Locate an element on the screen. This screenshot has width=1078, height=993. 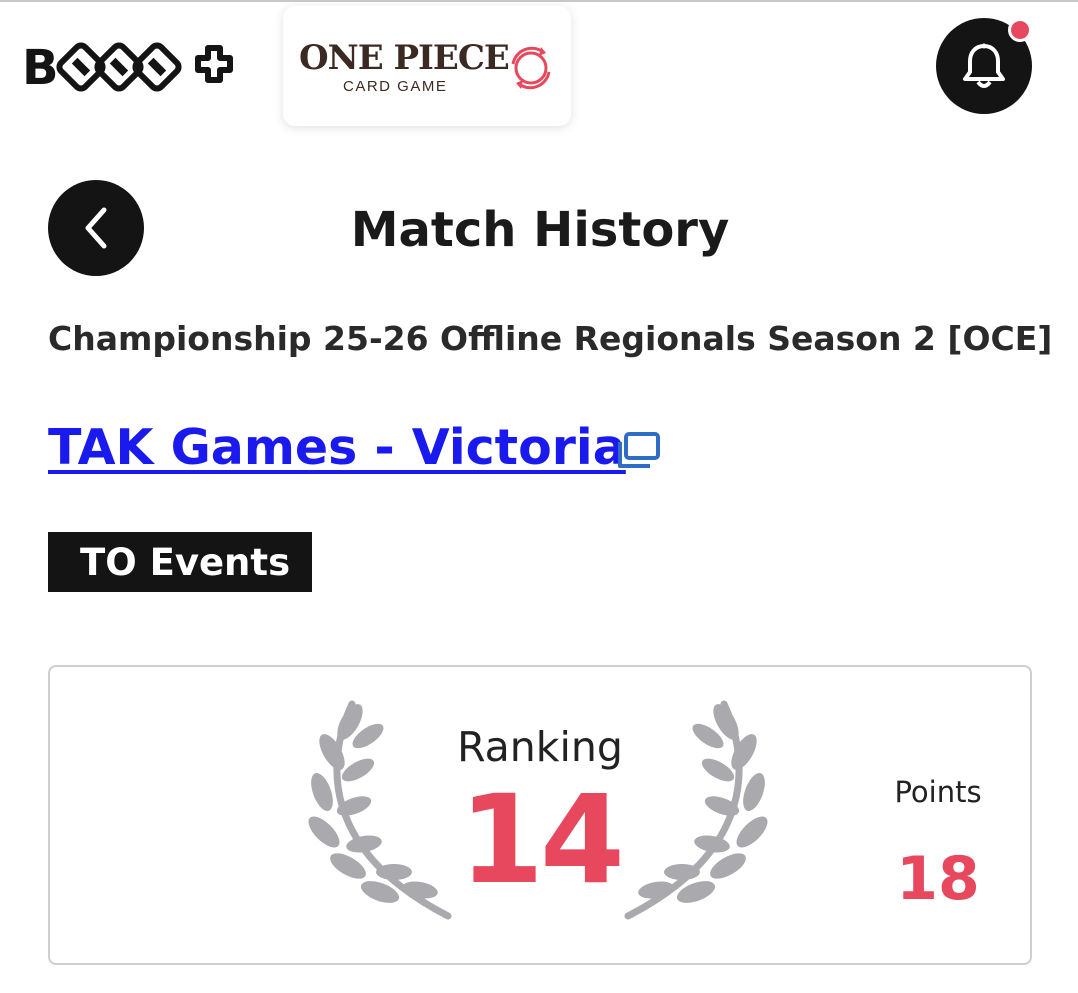
game-logo-subtitle: CARD GAME is located at coordinates (395, 86).